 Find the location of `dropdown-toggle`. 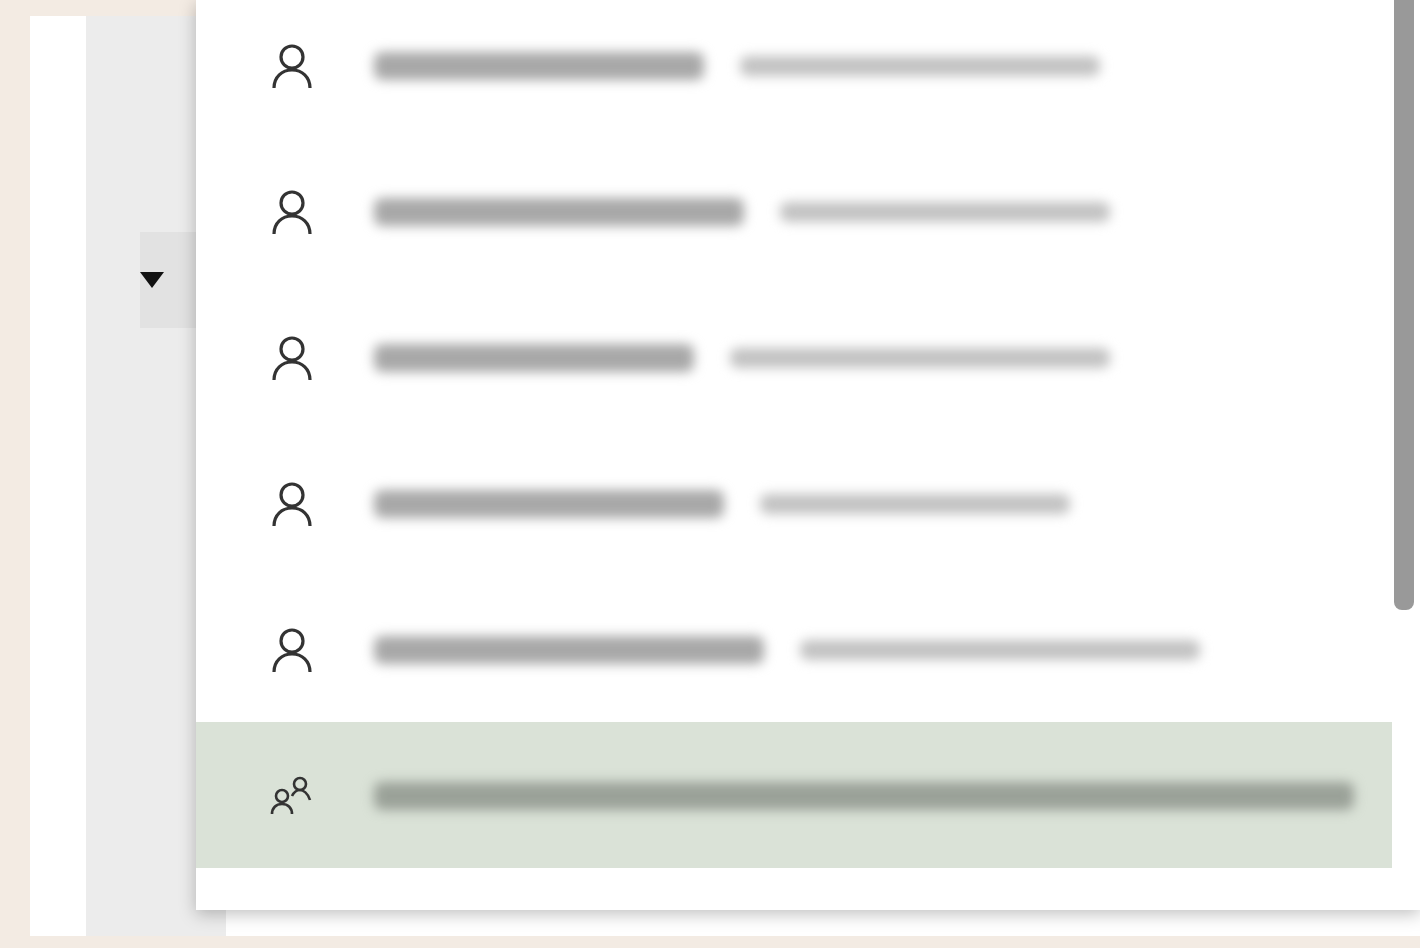

dropdown-toggle is located at coordinates (170, 280).